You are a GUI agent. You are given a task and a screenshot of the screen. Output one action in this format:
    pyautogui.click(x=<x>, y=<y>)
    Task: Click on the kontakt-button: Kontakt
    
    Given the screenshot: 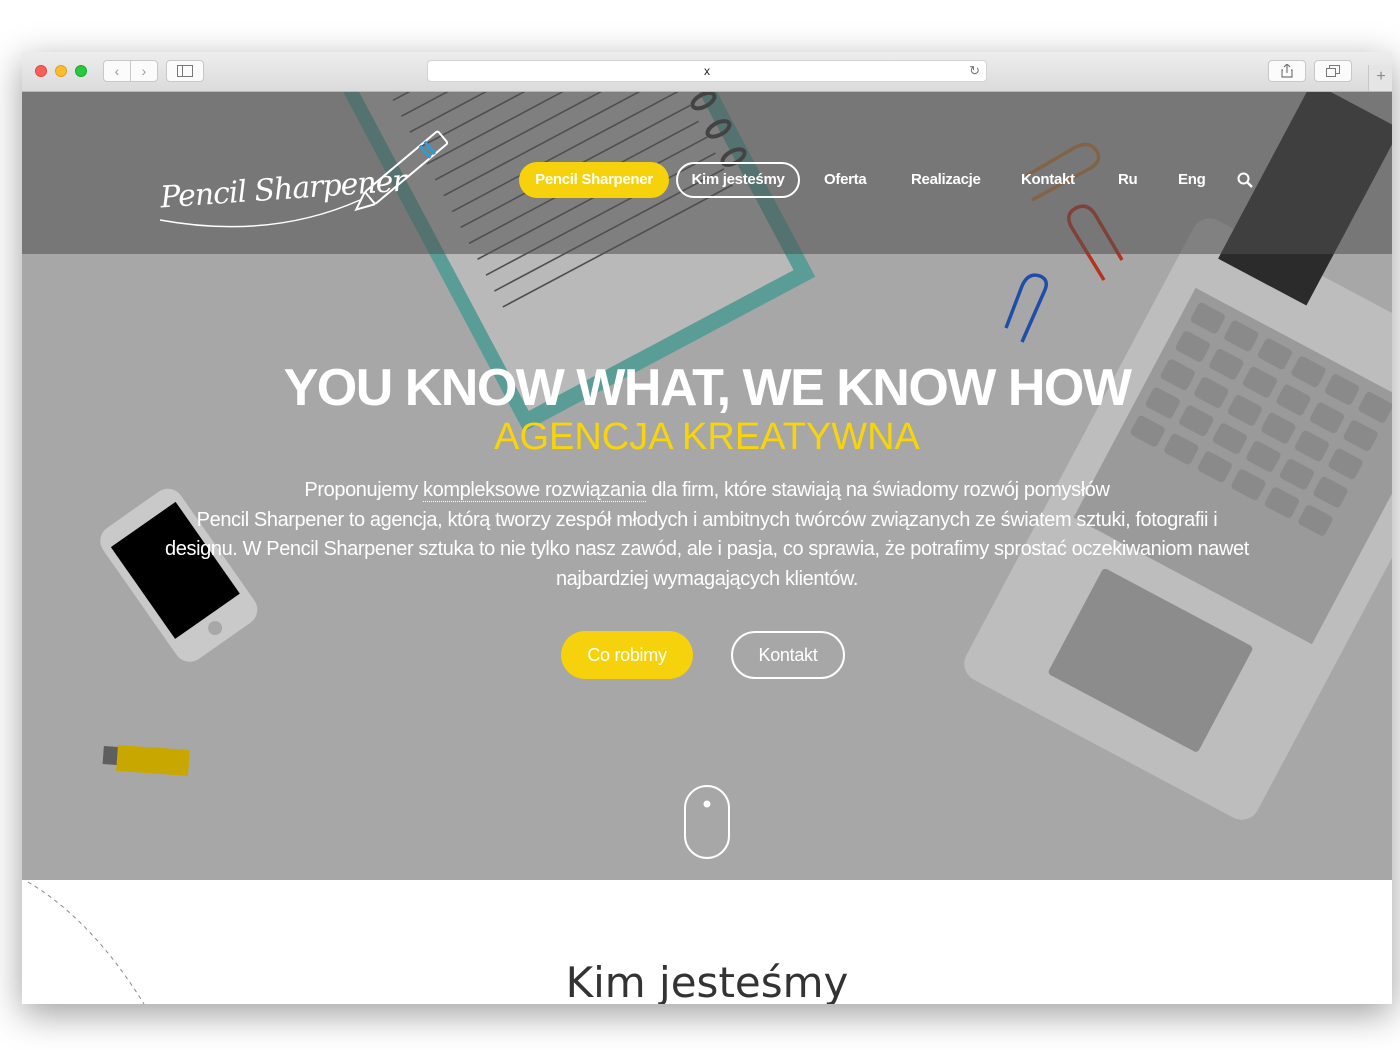 What is the action you would take?
    pyautogui.click(x=788, y=655)
    